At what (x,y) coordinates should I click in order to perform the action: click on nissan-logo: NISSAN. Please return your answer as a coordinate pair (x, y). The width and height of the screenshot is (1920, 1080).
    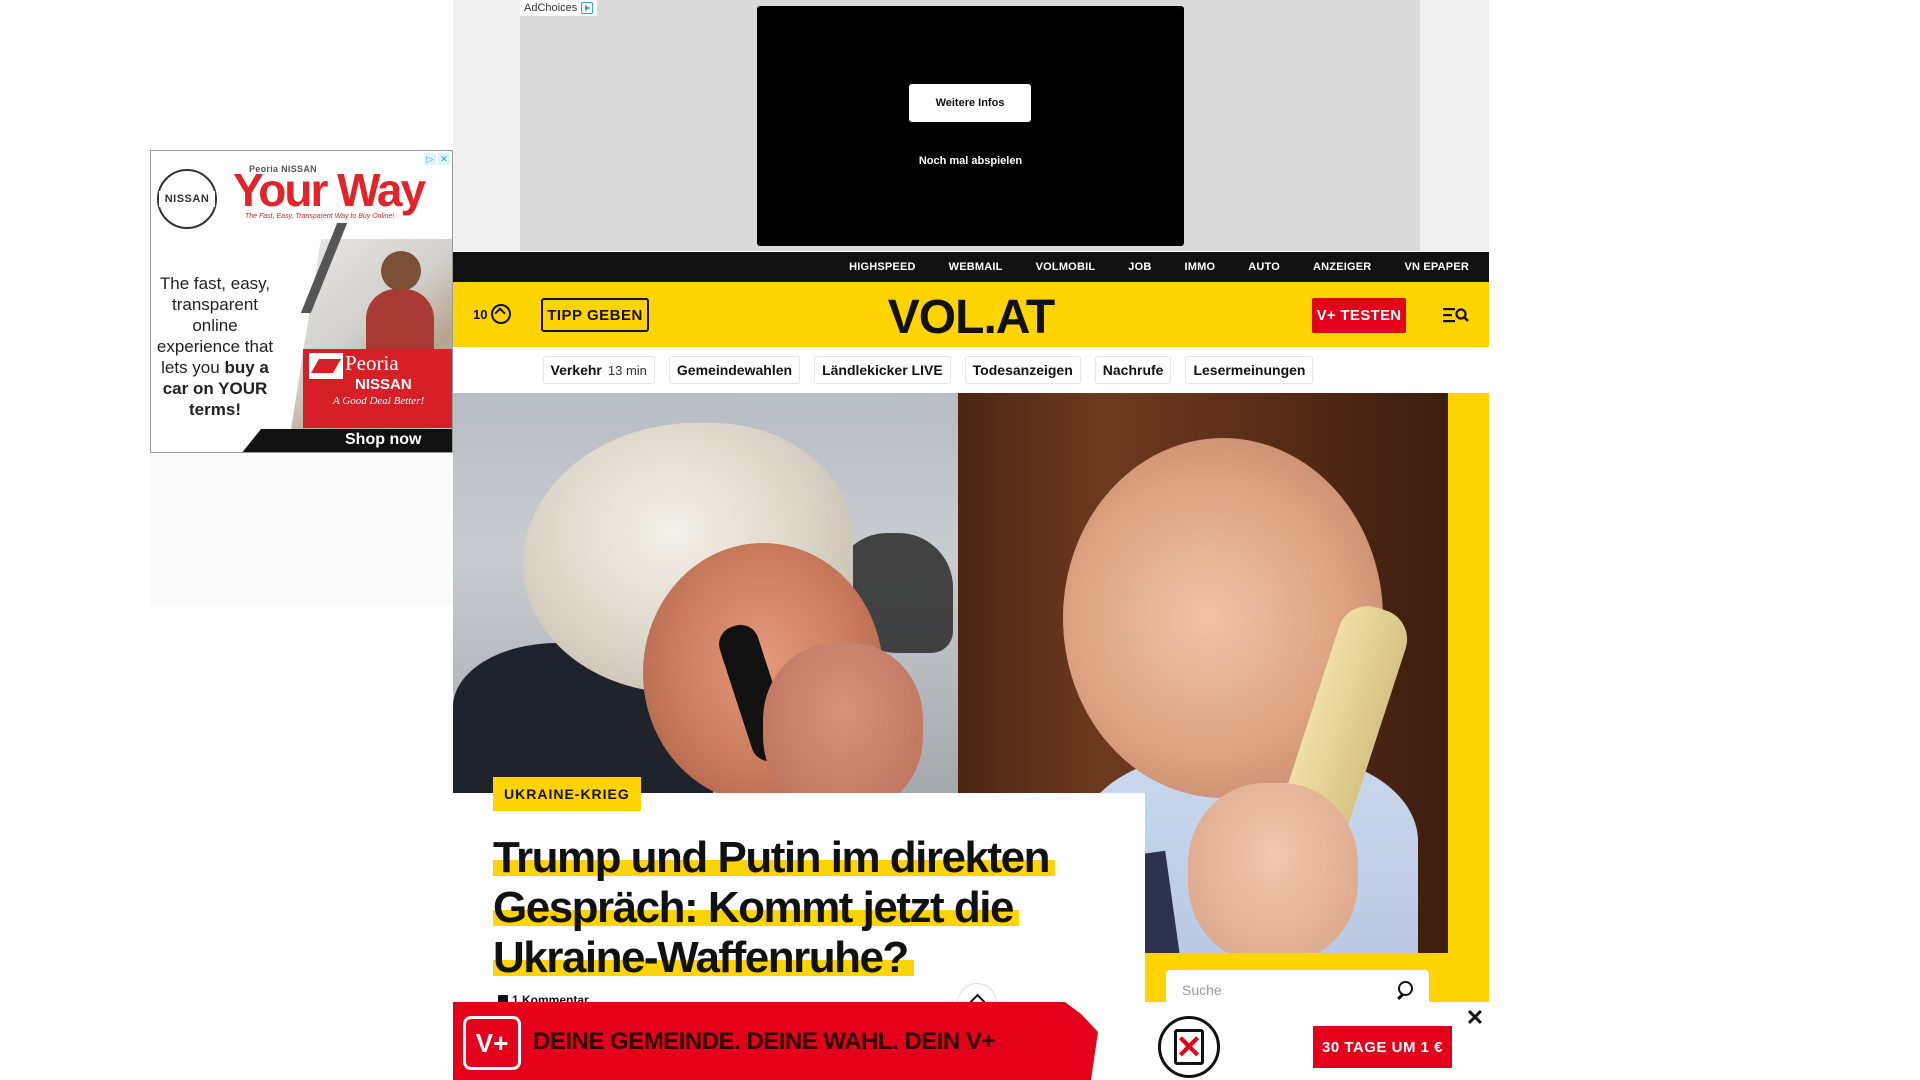
    Looking at the image, I should click on (187, 199).